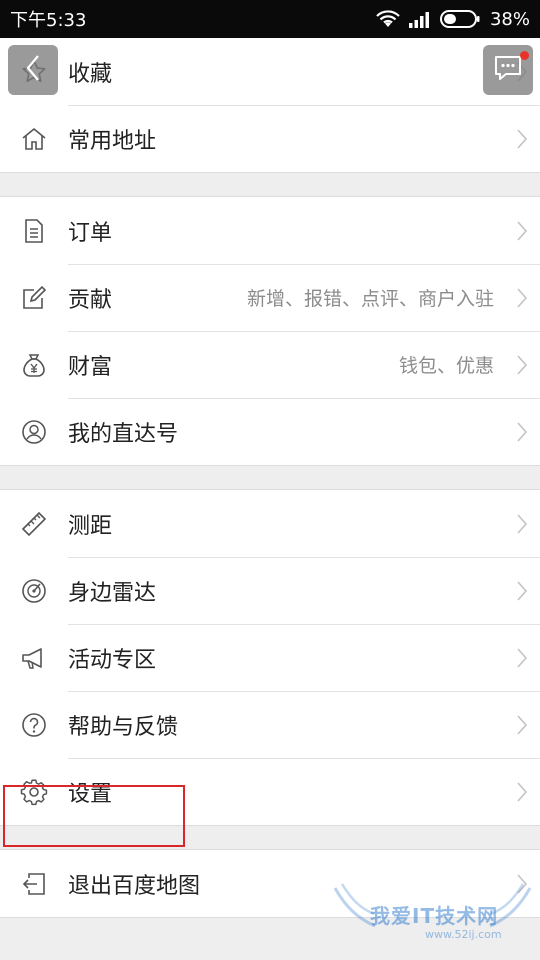  Describe the element at coordinates (90, 367) in the screenshot. I see `menu-item-label: 财富` at that location.